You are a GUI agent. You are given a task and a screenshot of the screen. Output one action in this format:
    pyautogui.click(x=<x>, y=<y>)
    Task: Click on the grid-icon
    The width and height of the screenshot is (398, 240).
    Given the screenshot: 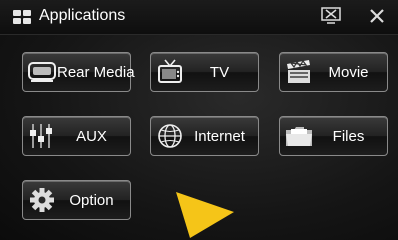 What is the action you would take?
    pyautogui.click(x=22, y=17)
    